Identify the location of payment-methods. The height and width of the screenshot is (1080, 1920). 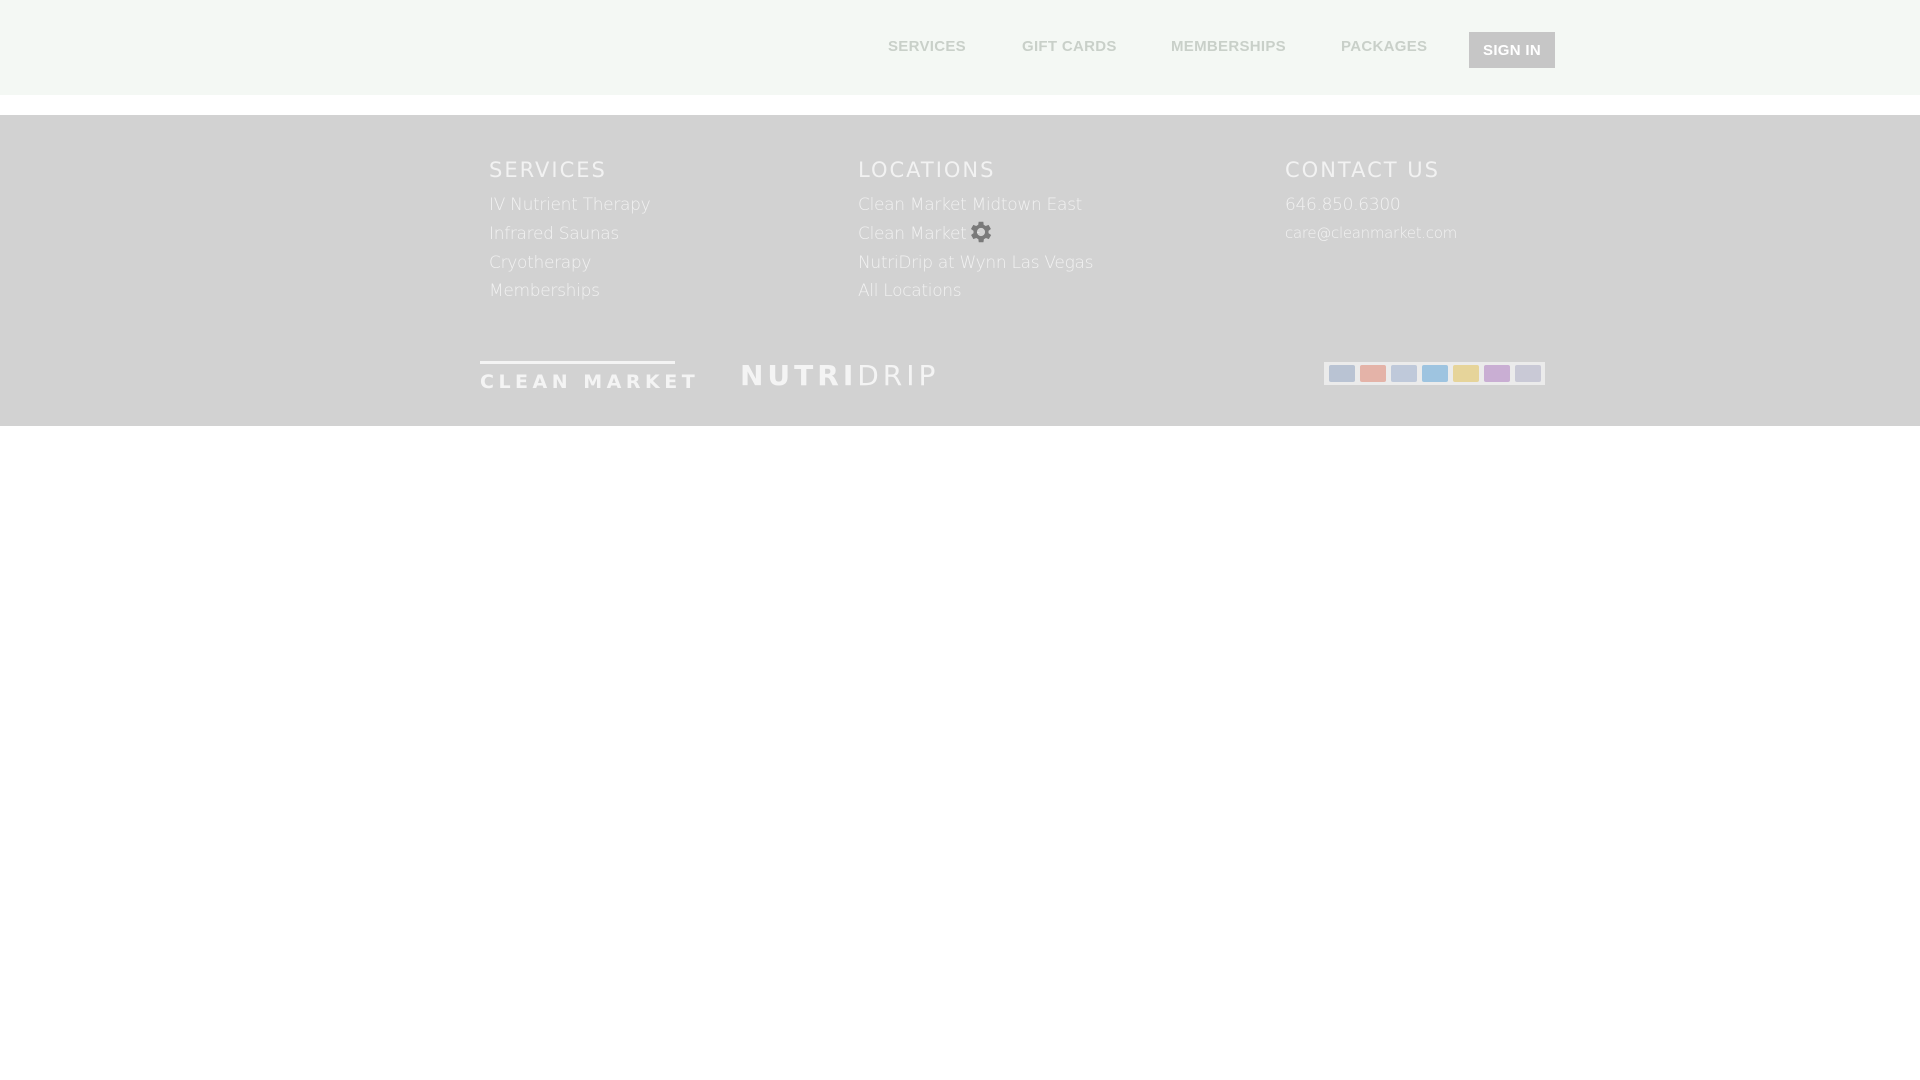
(1434, 373).